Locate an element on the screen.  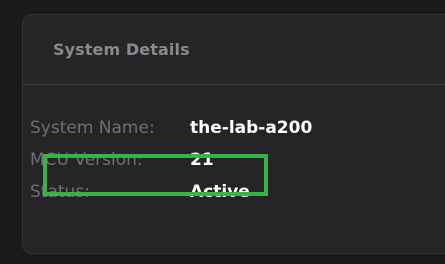
status-label: Status: is located at coordinates (60, 192).